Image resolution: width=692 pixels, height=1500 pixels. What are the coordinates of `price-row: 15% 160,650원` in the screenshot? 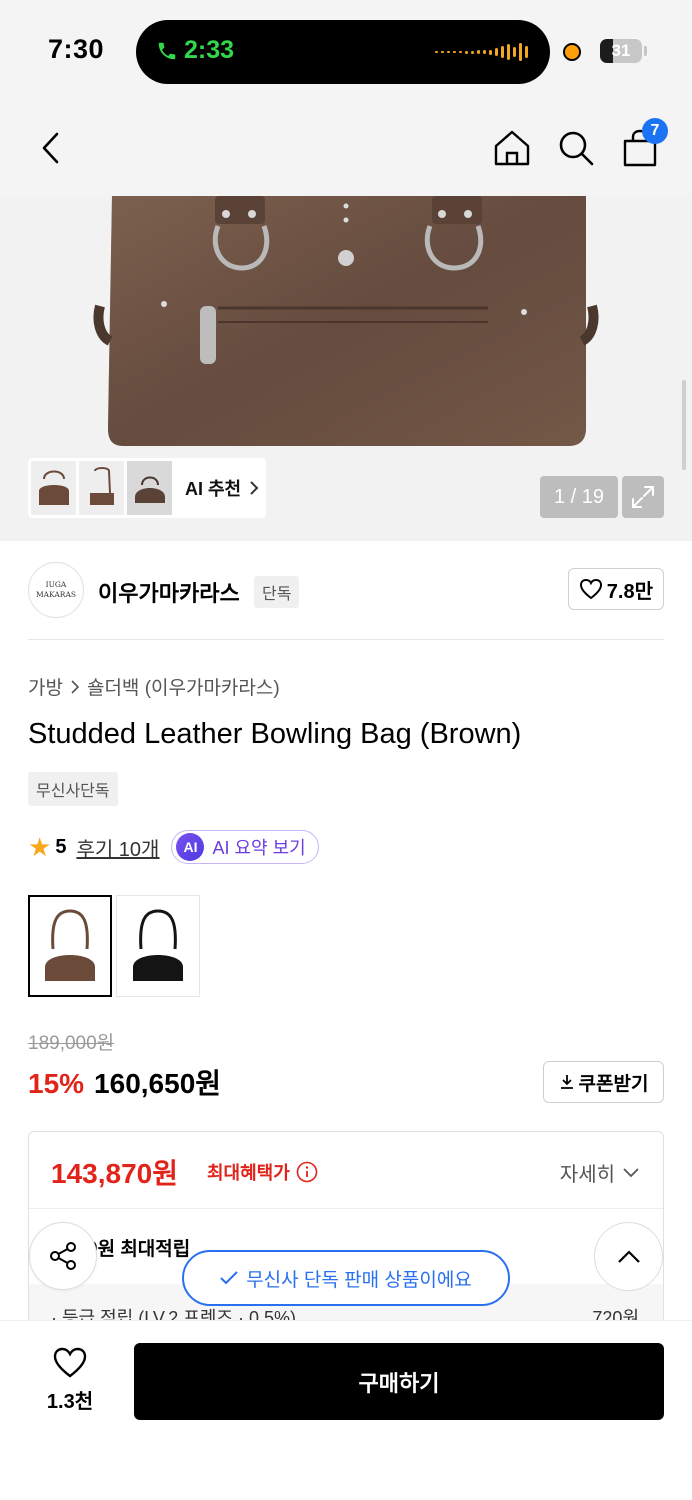 It's located at (124, 1082).